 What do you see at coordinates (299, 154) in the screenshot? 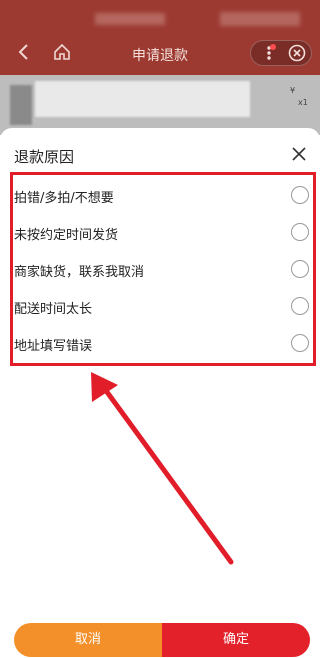
I see `close-icon` at bounding box center [299, 154].